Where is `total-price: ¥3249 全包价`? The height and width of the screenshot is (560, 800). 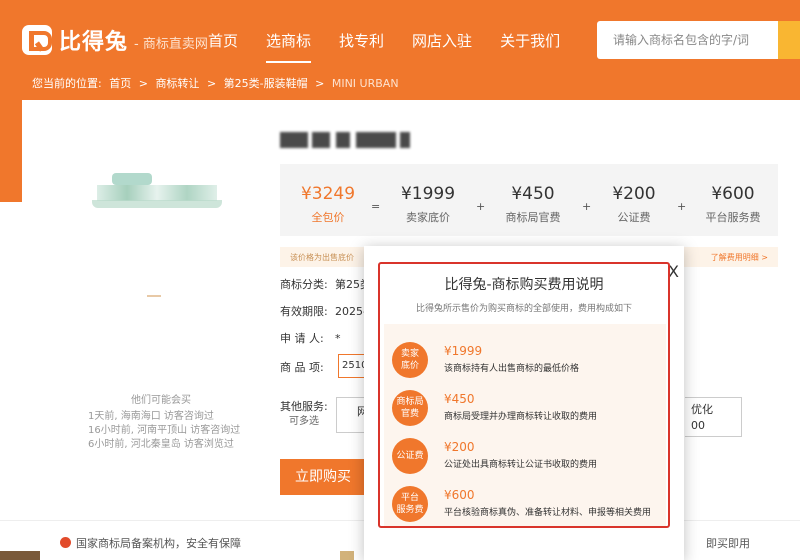 total-price: ¥3249 全包价 is located at coordinates (328, 204).